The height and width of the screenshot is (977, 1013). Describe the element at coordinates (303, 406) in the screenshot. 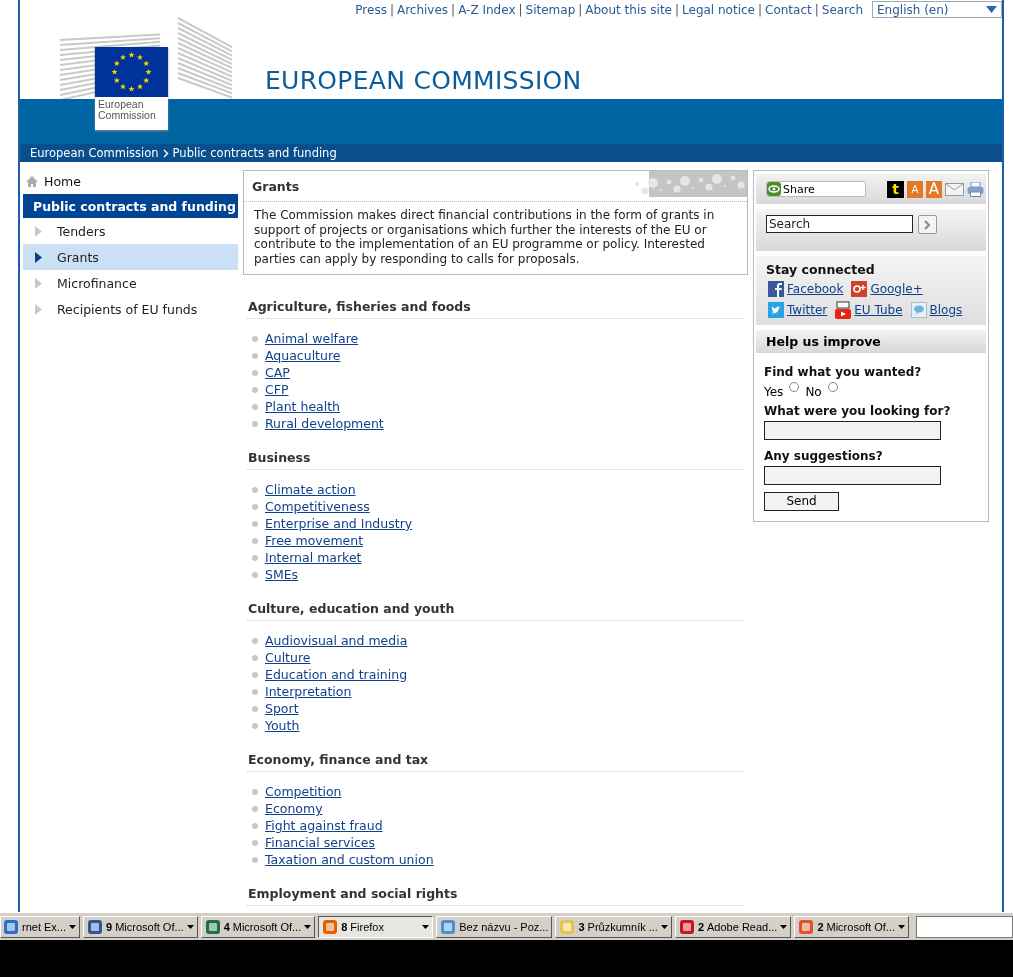

I see `topic-link: Plant health` at that location.